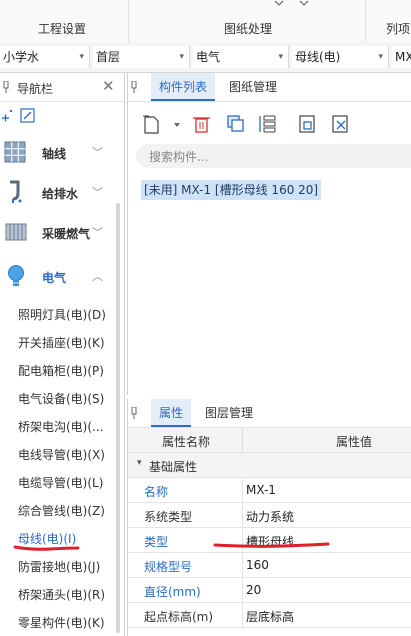  What do you see at coordinates (58, 193) in the screenshot?
I see `nav-category-plumbing: 给排水 ﹀` at bounding box center [58, 193].